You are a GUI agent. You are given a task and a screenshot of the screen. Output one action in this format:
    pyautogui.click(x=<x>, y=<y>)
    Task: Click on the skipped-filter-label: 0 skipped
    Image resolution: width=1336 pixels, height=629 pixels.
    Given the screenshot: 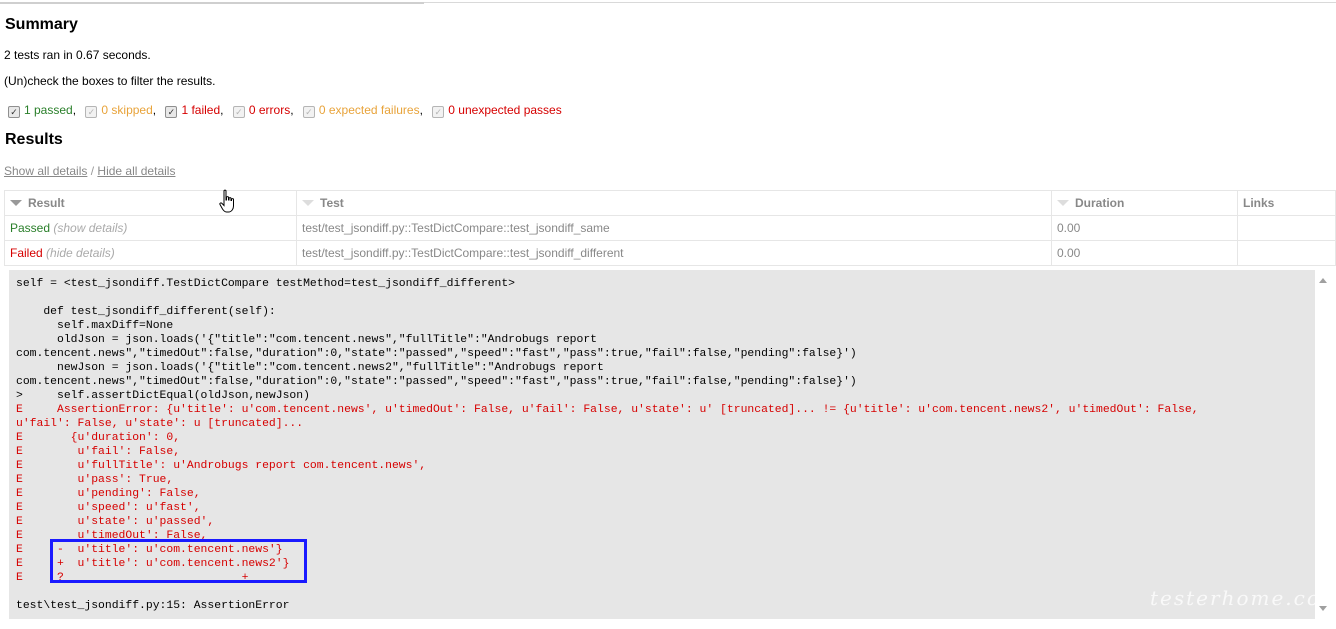 What is the action you would take?
    pyautogui.click(x=127, y=110)
    